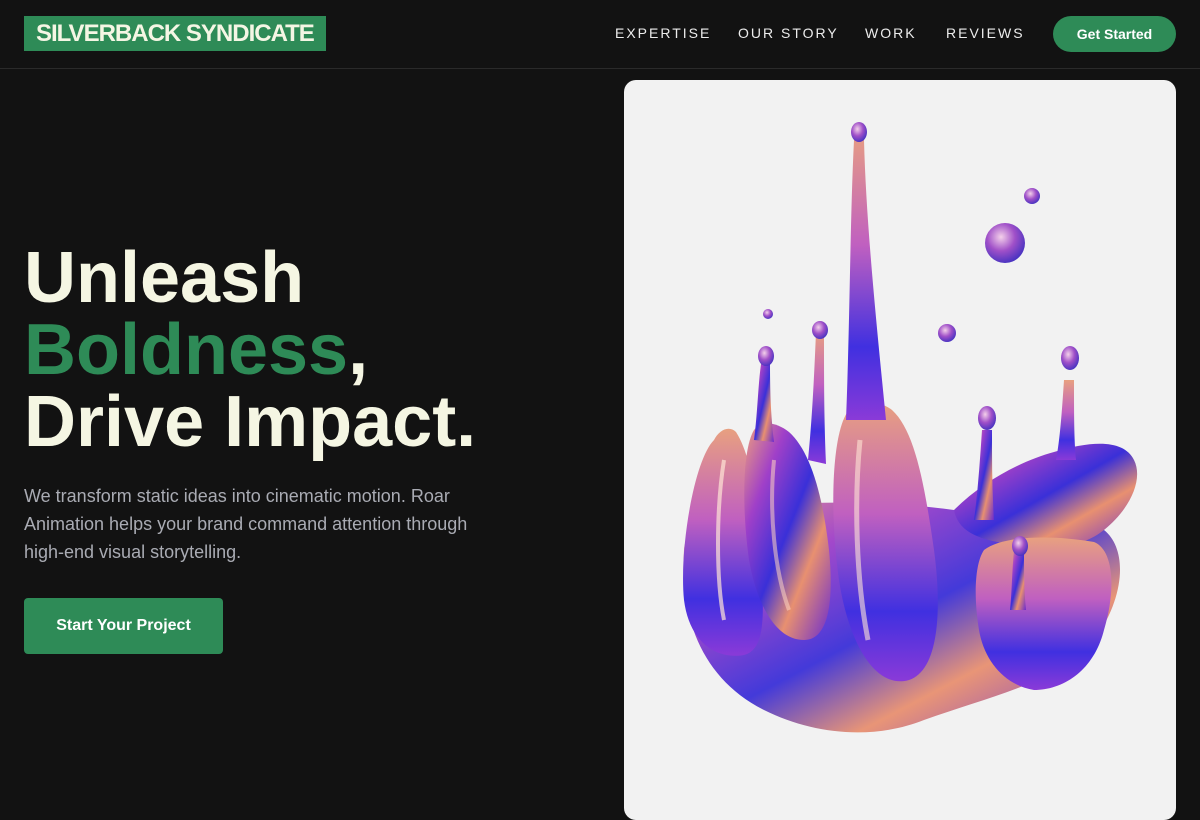  Describe the element at coordinates (891, 33) in the screenshot. I see `nav-link-work: WORK` at that location.